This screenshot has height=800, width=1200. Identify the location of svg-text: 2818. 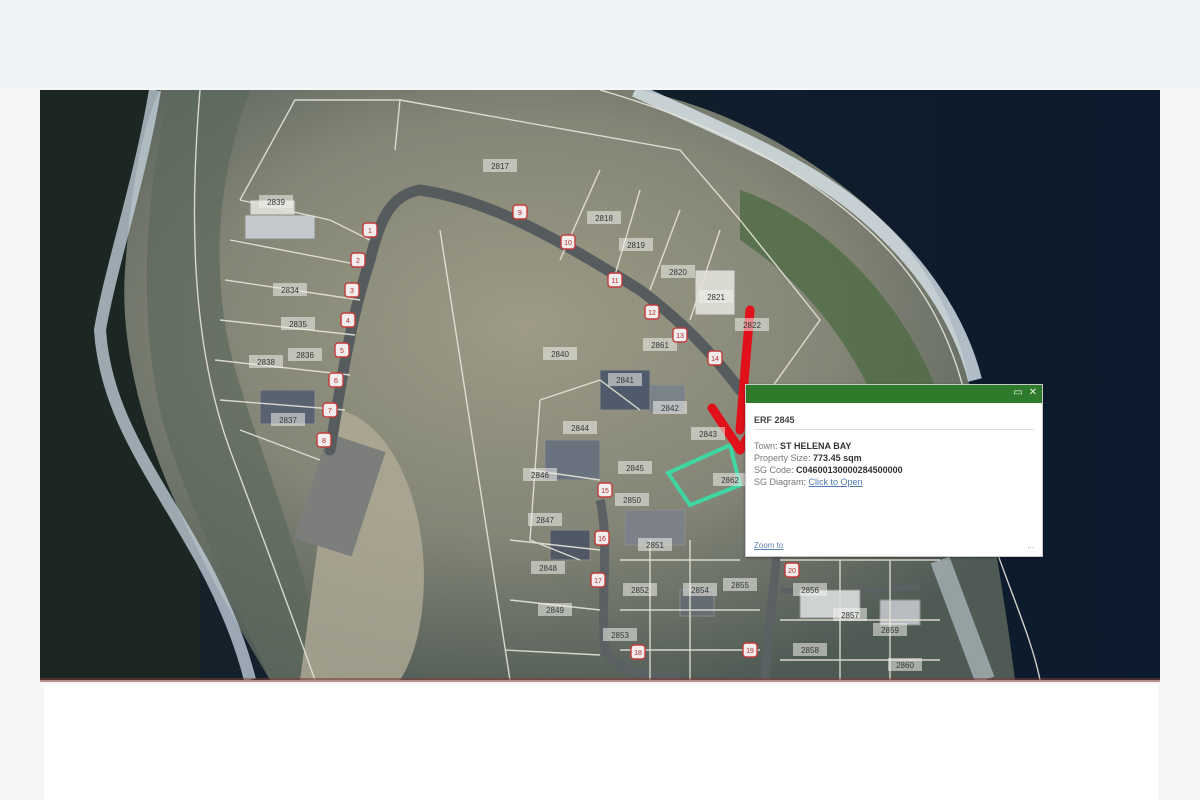
(604, 218).